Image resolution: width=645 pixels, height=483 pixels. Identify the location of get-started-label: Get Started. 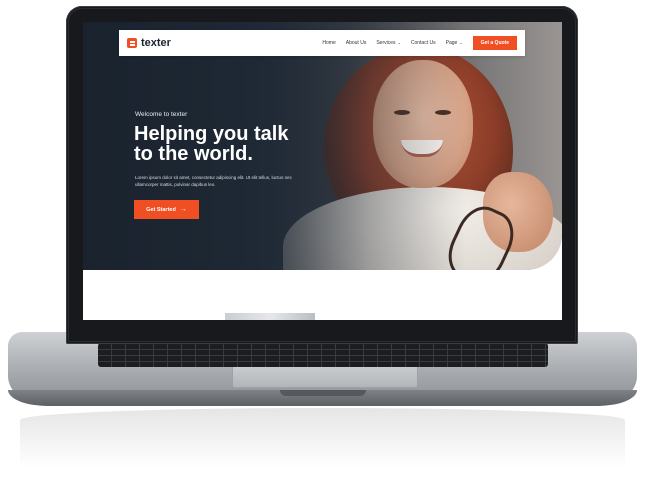
(161, 209).